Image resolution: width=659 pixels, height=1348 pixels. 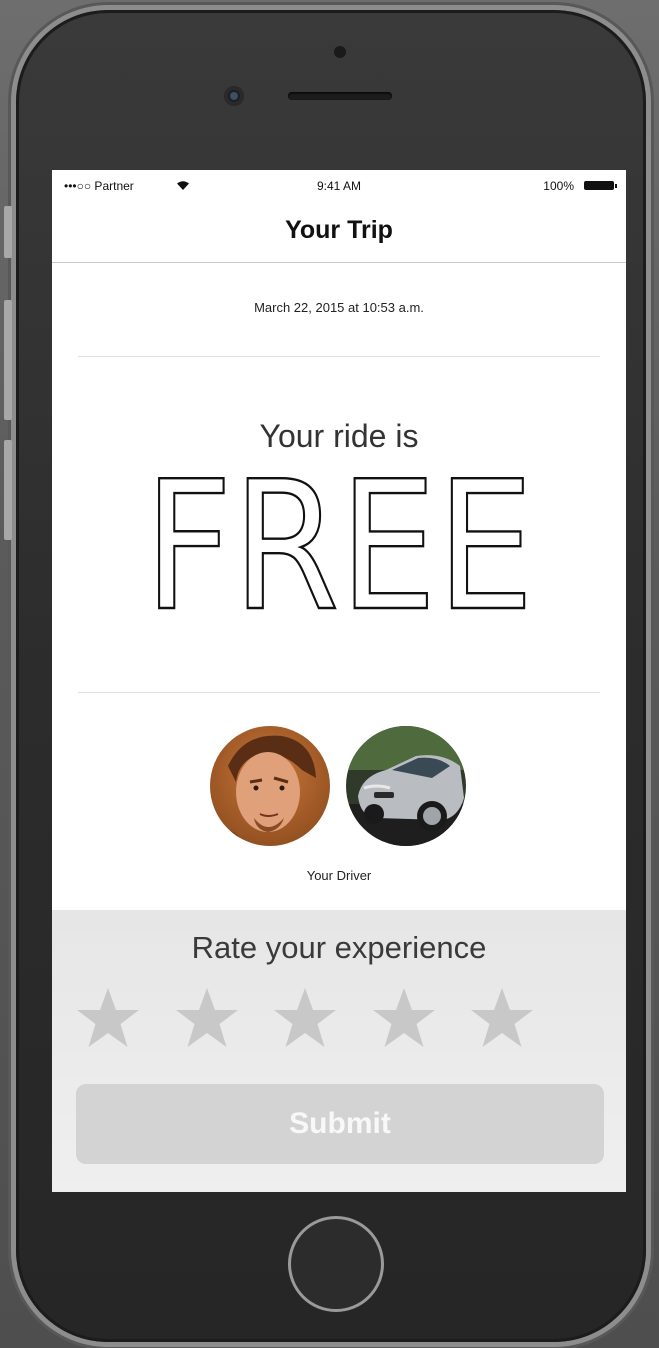 I want to click on earpiece-speaker, so click(x=340, y=96).